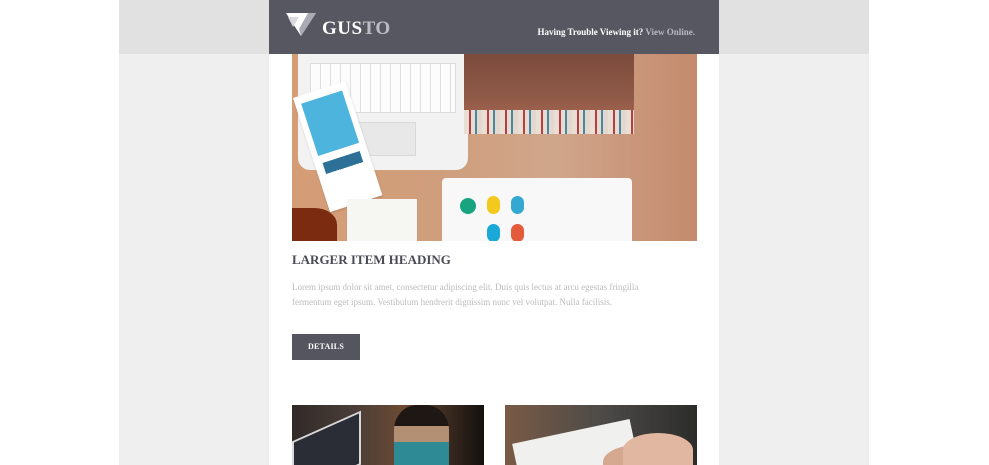 The width and height of the screenshot is (989, 465). I want to click on featured-item-heading: LARGER ITEM HEADING, so click(371, 259).